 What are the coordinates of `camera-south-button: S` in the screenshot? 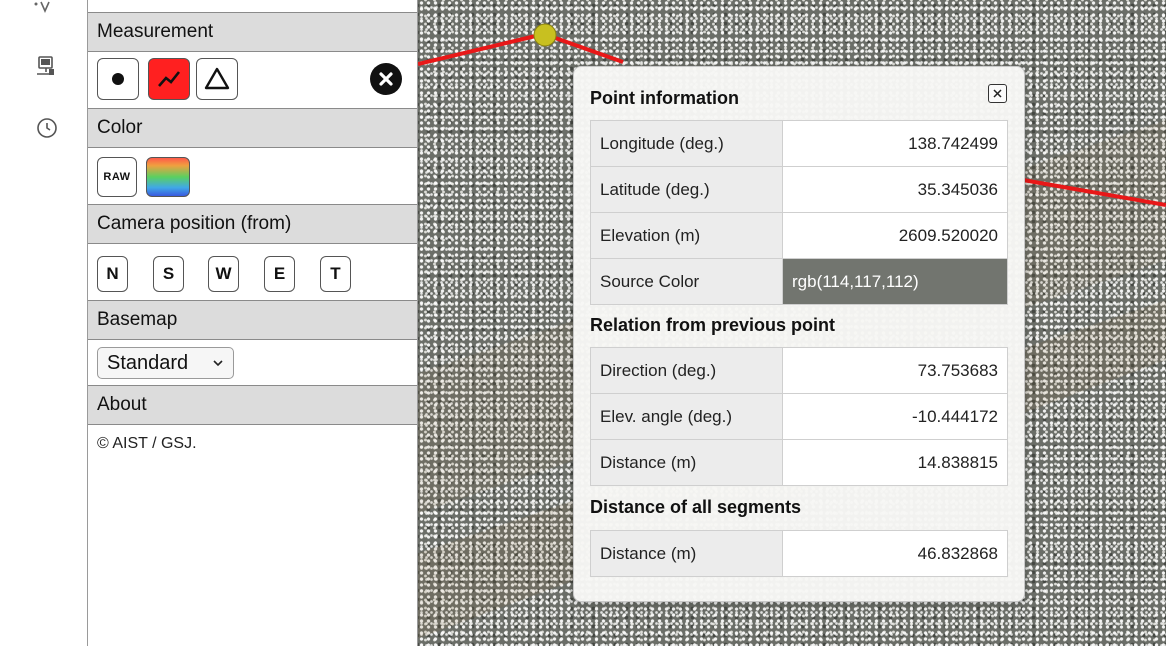 It's located at (168, 274).